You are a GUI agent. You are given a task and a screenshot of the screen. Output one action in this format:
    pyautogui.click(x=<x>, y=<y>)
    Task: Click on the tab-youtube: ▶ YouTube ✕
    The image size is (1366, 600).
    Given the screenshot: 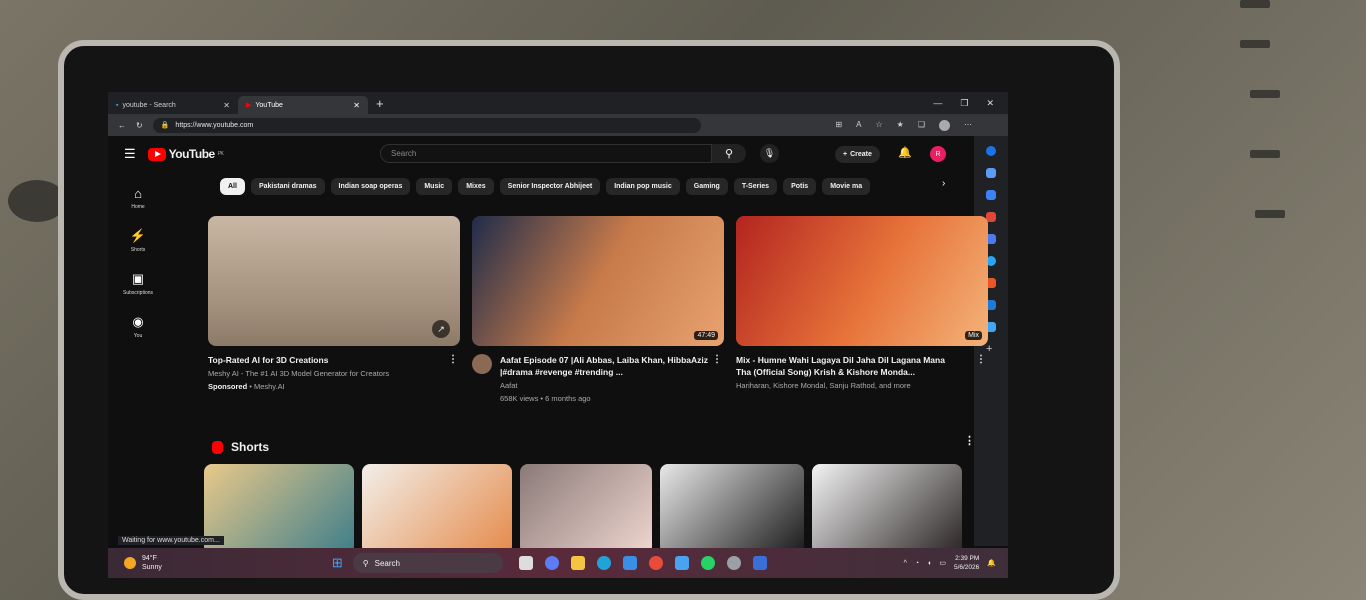 What is the action you would take?
    pyautogui.click(x=303, y=105)
    